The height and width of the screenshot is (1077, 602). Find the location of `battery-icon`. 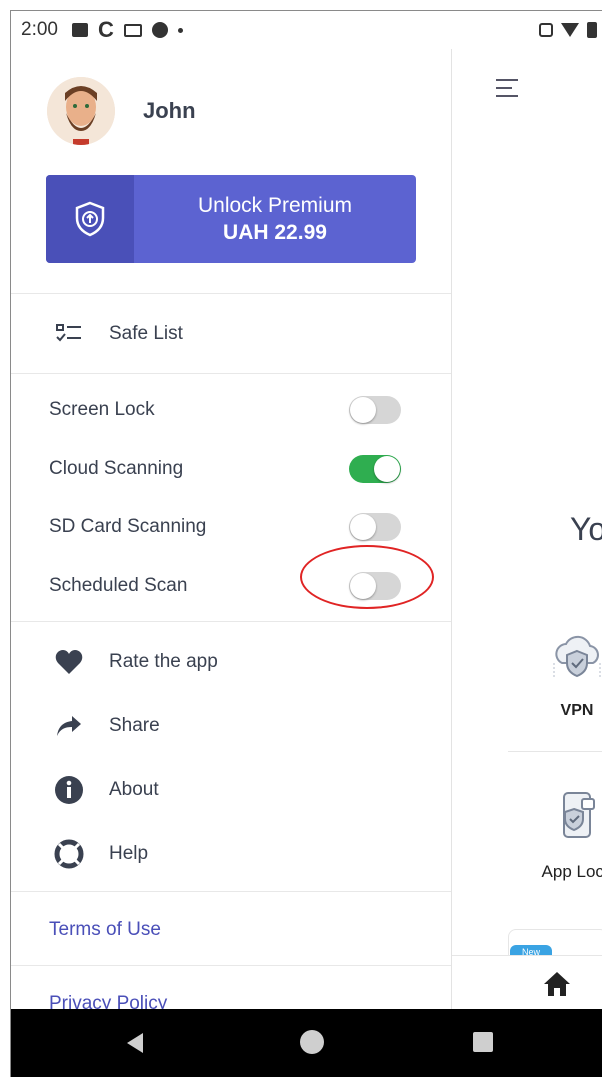

battery-icon is located at coordinates (592, 30).